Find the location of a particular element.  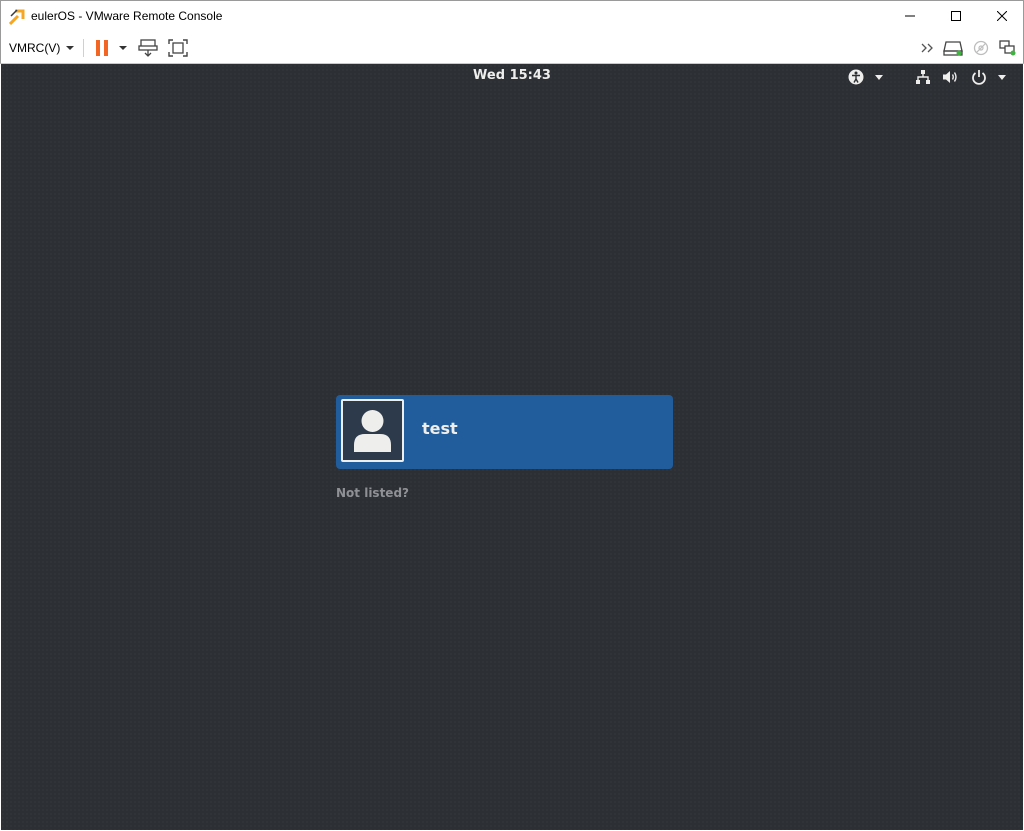

accessibility-menu-button is located at coordinates (856, 77).